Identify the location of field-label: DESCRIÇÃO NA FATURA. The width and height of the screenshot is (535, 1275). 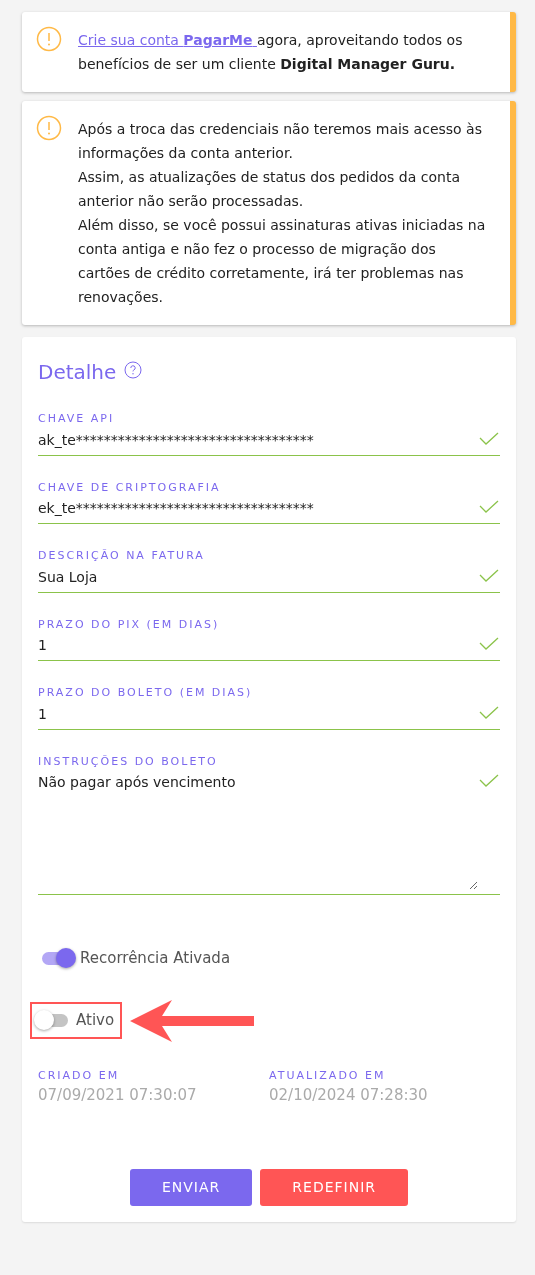
(122, 556).